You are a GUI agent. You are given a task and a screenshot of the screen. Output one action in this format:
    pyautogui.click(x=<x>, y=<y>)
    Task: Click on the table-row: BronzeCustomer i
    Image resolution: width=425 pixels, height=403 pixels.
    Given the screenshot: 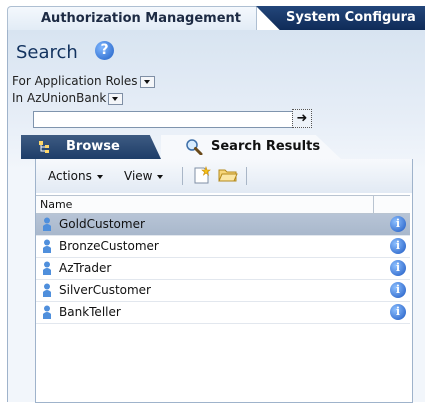 What is the action you would take?
    pyautogui.click(x=223, y=247)
    